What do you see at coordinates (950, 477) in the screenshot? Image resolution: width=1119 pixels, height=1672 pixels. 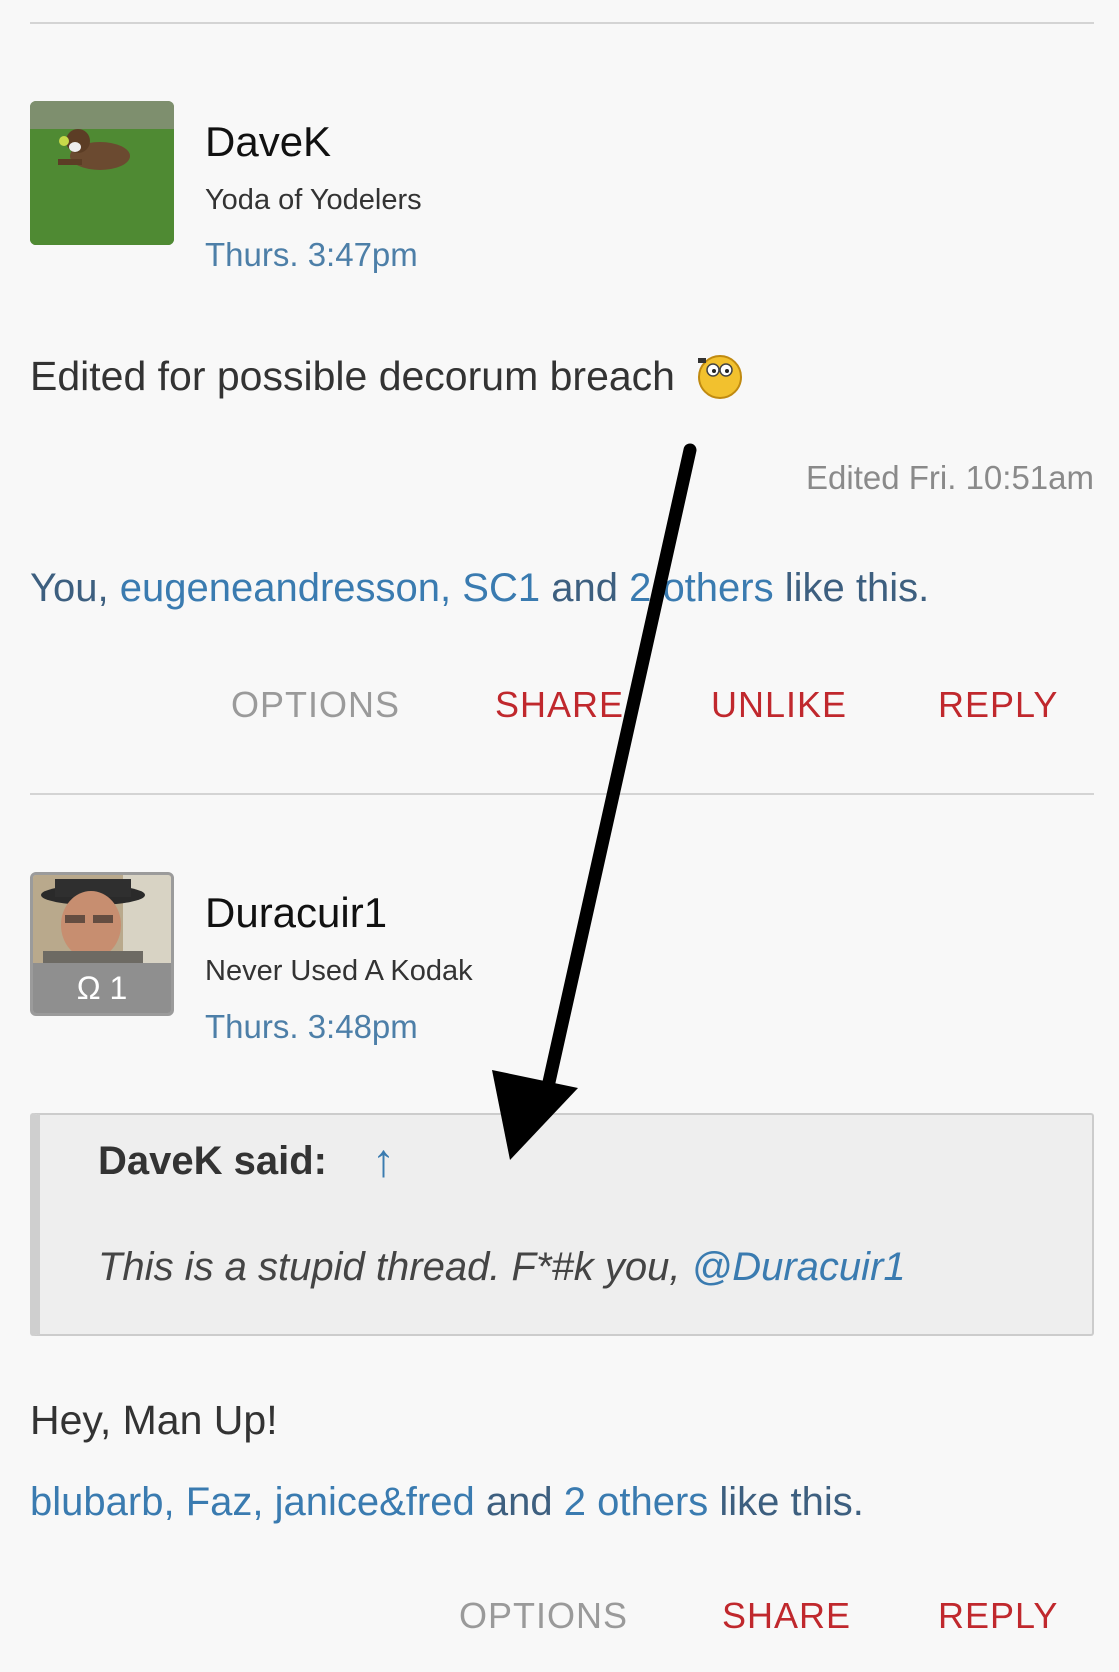 I see `edited-timestamp: Edited Fri. 10:51am` at bounding box center [950, 477].